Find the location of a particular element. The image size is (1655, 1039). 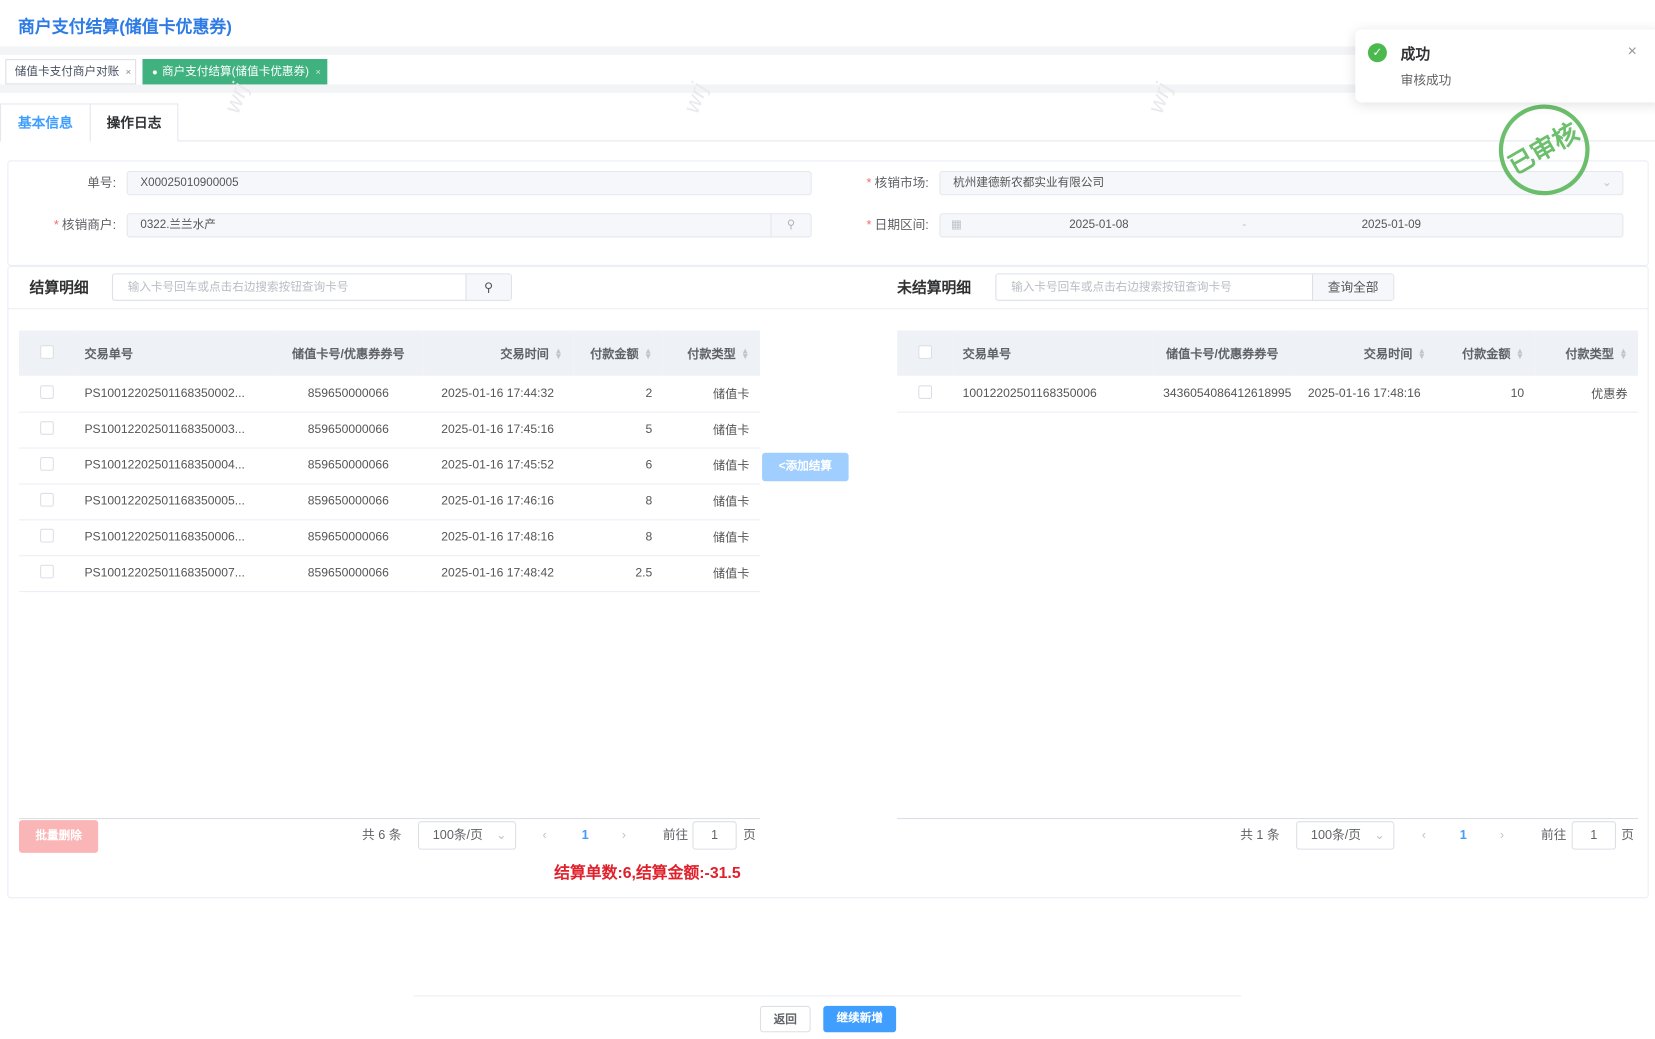

amount-cell: 6 is located at coordinates (618, 465).